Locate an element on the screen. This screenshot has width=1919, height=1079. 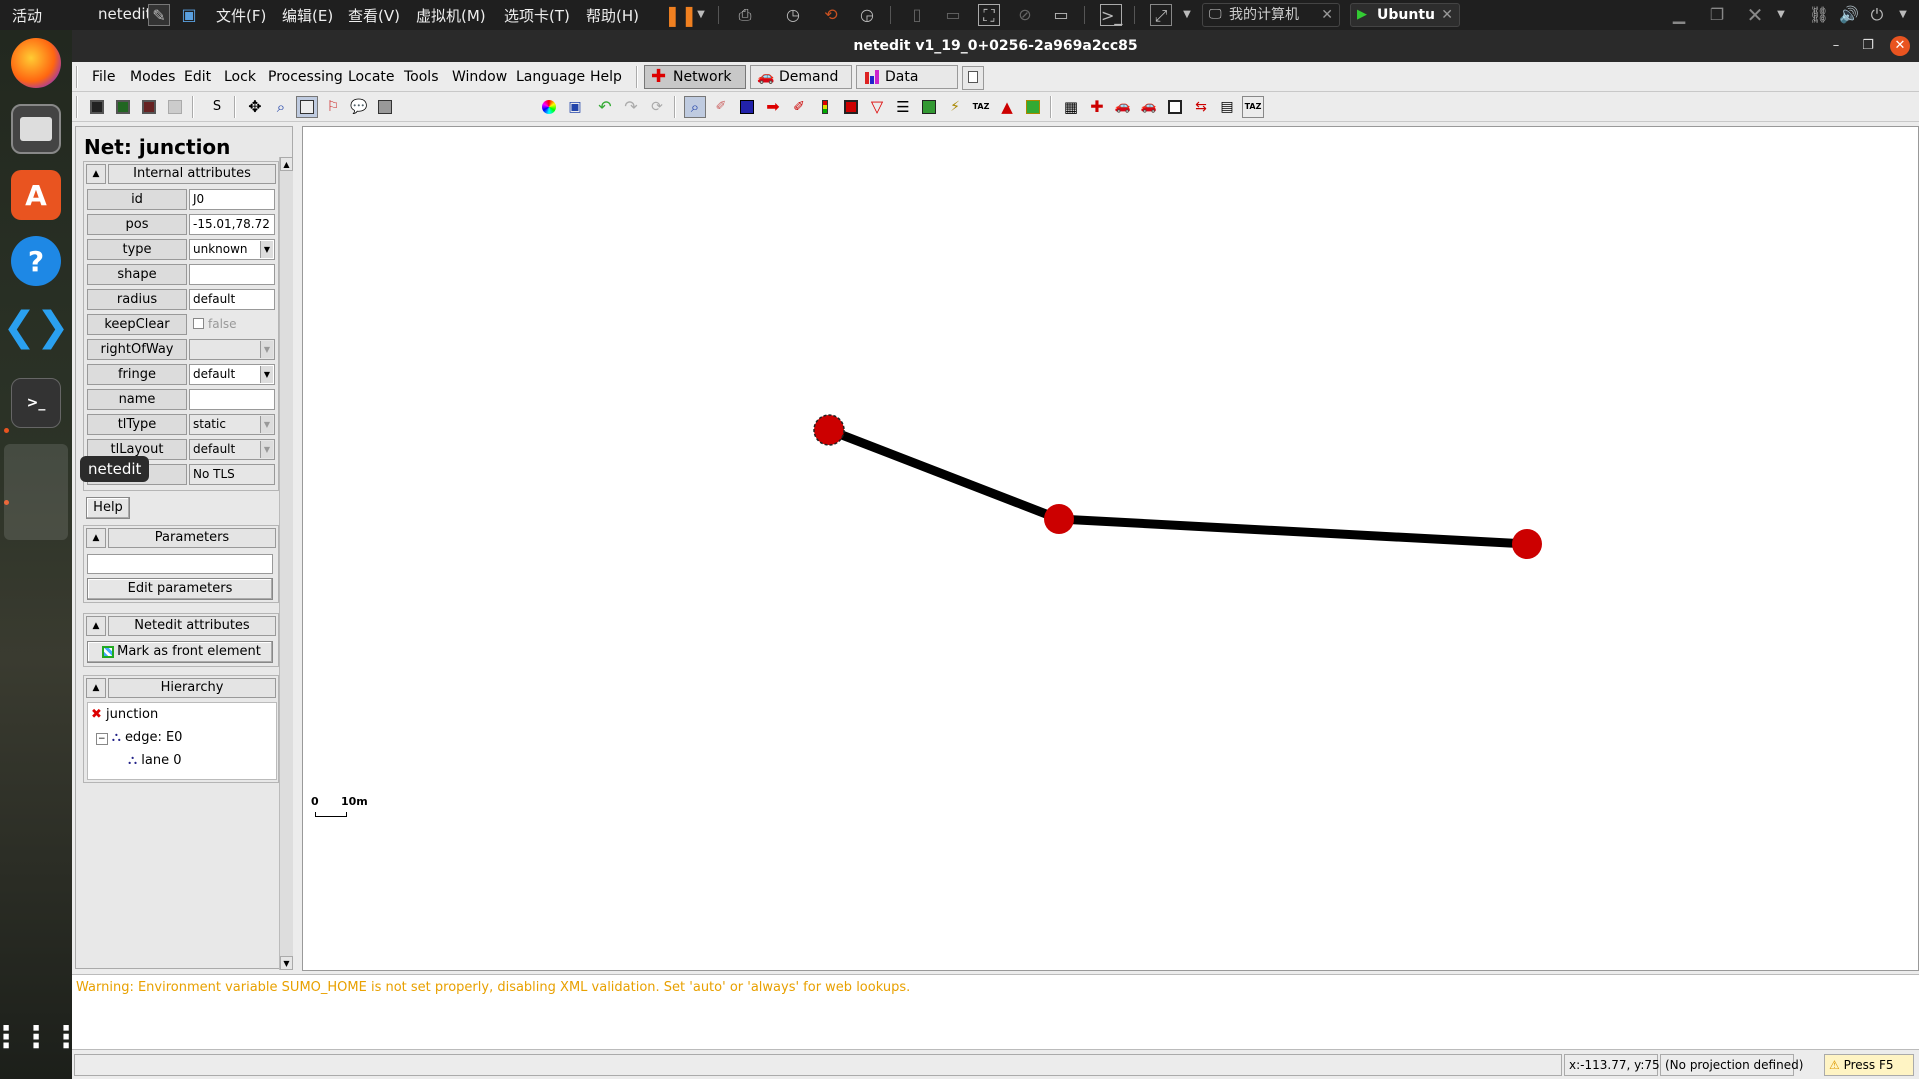
minimize-icon: ▁ is located at coordinates (1679, 15).